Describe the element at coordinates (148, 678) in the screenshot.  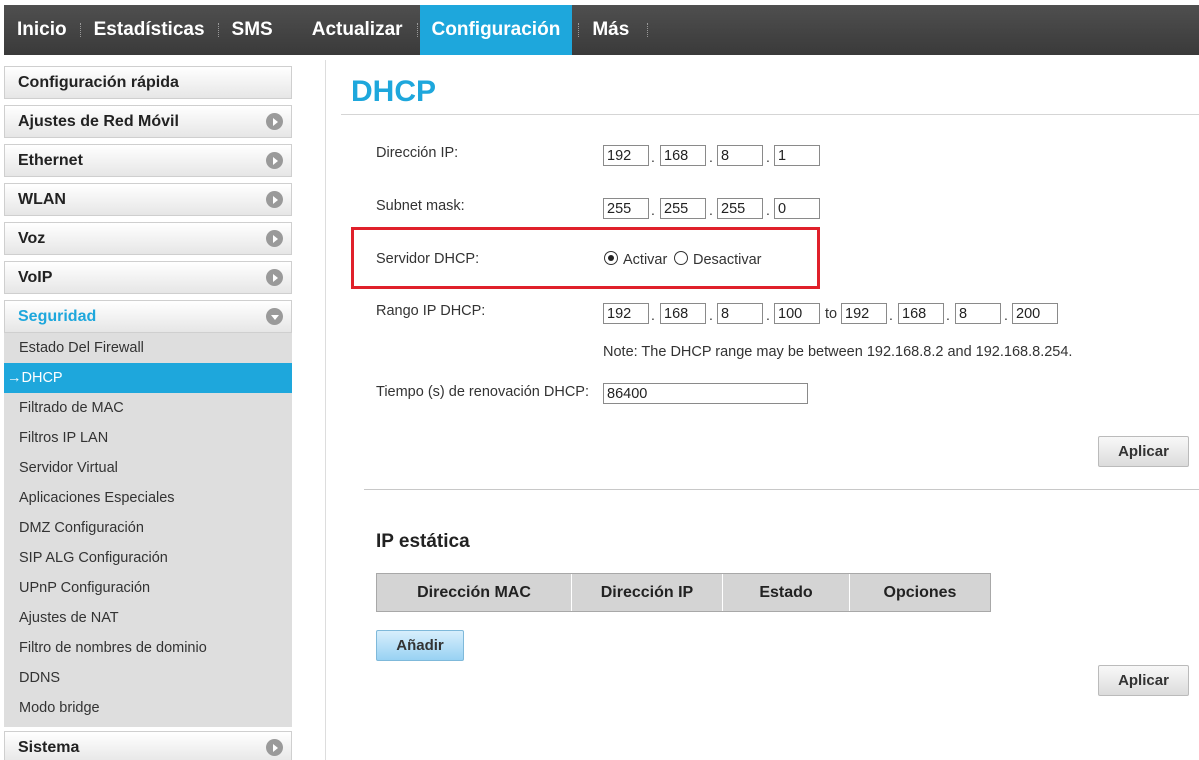
I see `submenu-item-ddns: DDNS` at that location.